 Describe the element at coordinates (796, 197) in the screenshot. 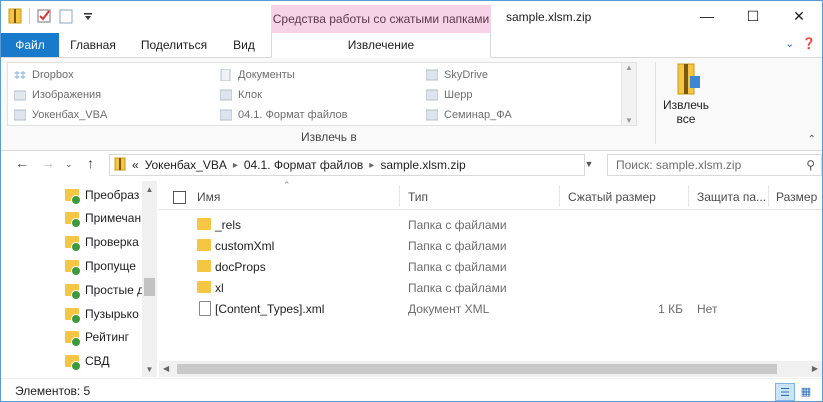

I see `column-size: Размер` at that location.